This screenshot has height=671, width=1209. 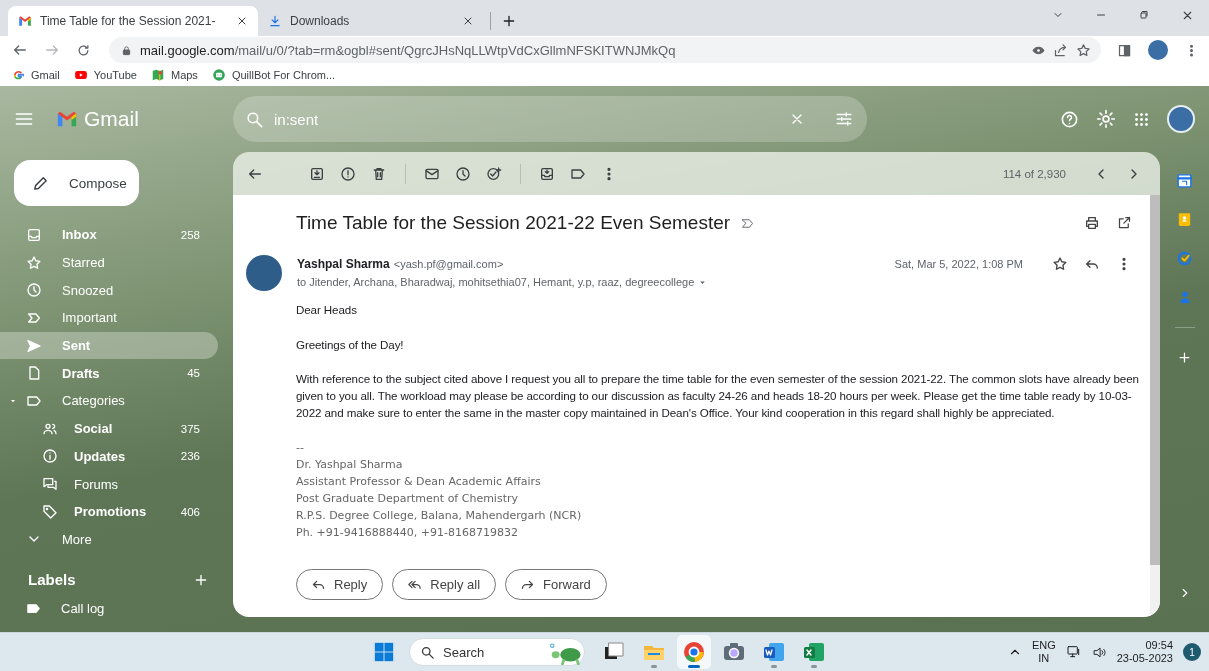 What do you see at coordinates (109, 318) in the screenshot?
I see `nav-item: Important` at bounding box center [109, 318].